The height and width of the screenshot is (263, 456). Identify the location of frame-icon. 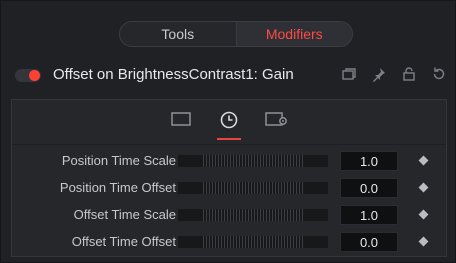
(181, 121).